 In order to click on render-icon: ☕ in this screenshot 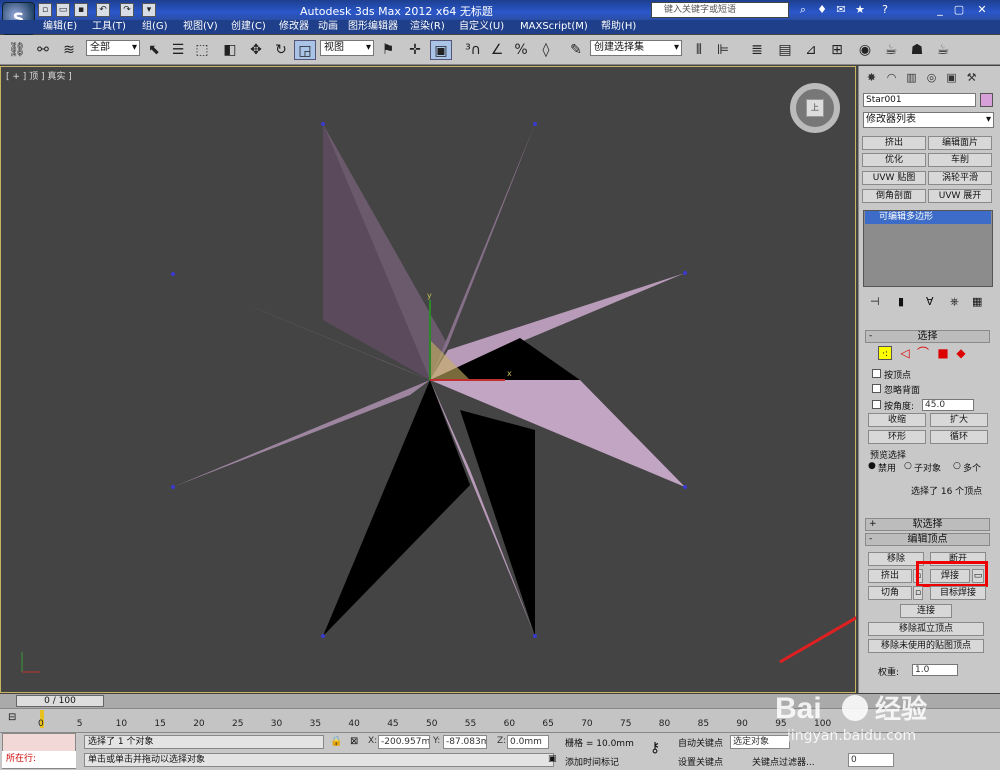, I will do `click(943, 50)`.